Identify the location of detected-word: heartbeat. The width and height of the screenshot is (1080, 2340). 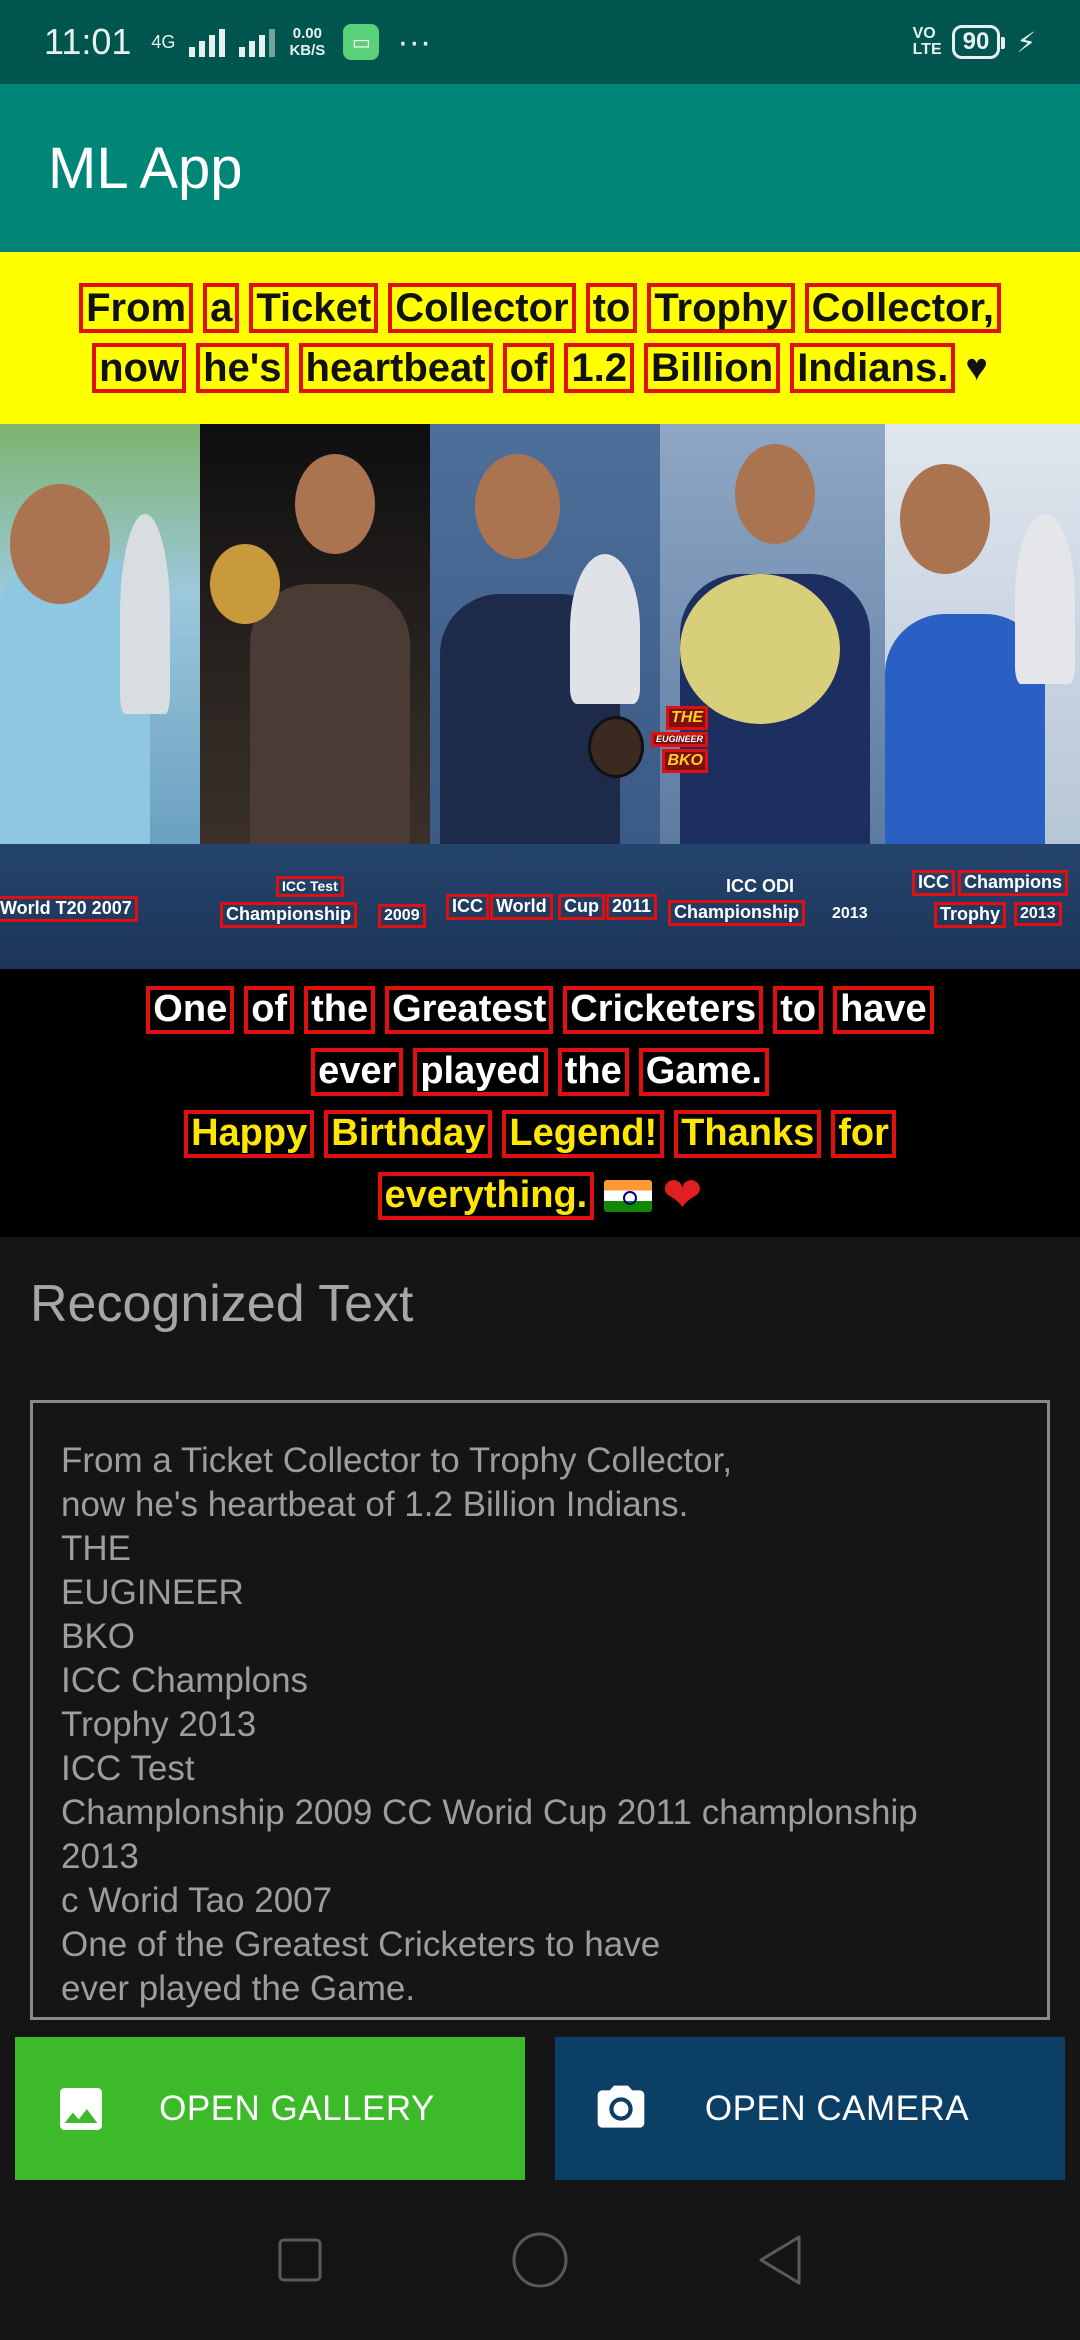
(395, 368).